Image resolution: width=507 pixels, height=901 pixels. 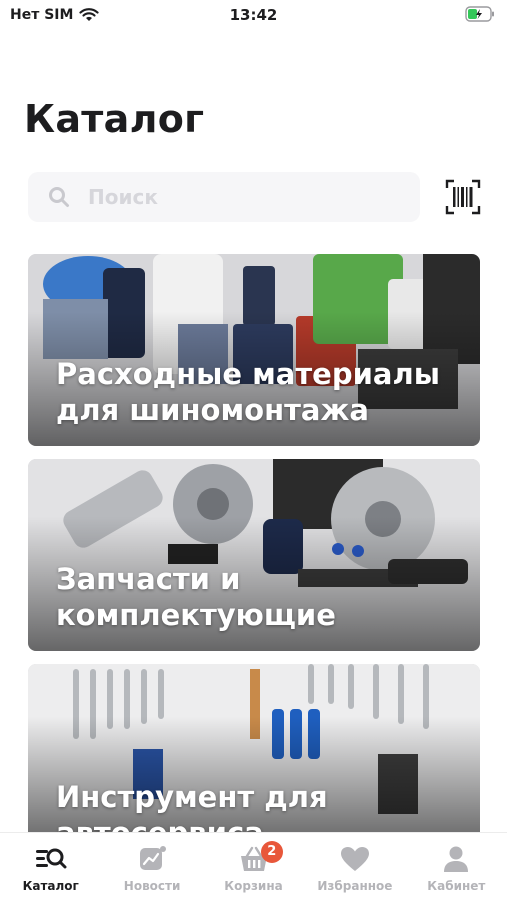 I want to click on category-title: Инструмент для автосервиса, so click(x=192, y=809).